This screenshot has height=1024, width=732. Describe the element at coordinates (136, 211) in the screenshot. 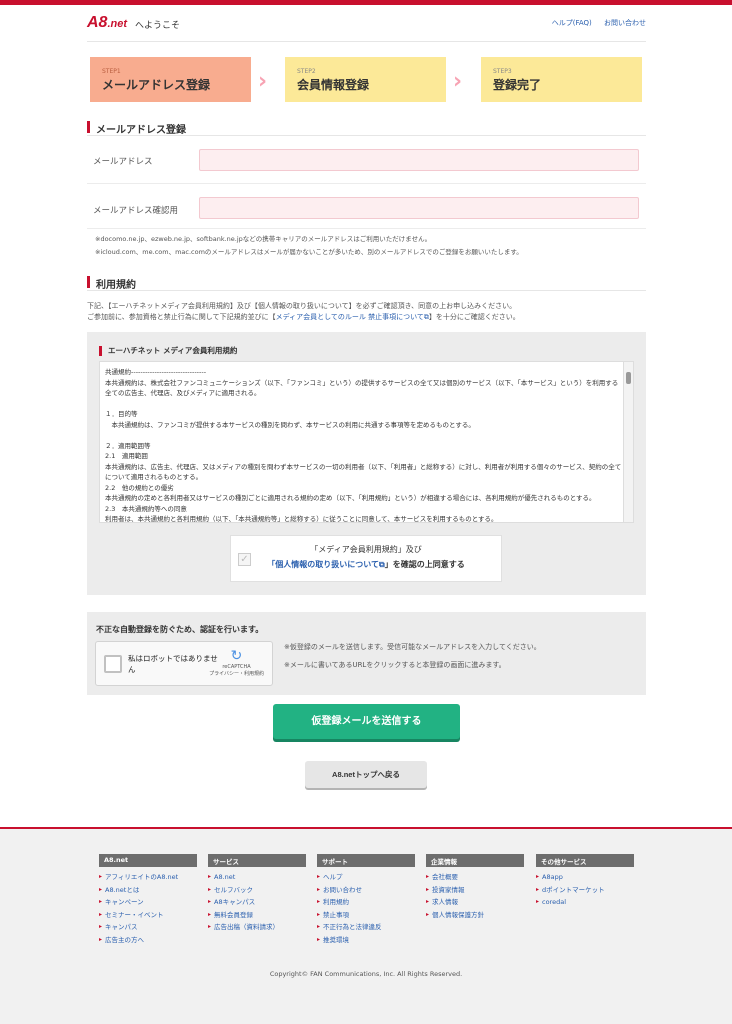

I see `email-confirm-label: メールアドレス確認用` at that location.